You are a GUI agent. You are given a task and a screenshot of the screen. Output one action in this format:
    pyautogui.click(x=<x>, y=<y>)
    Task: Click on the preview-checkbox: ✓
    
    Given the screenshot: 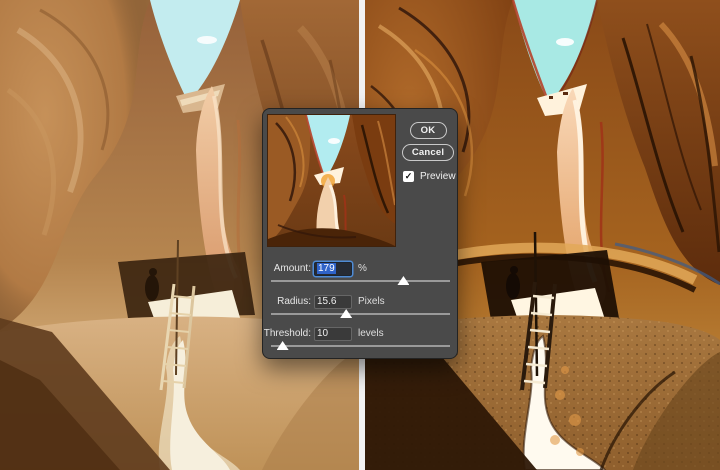 What is the action you would take?
    pyautogui.click(x=408, y=176)
    